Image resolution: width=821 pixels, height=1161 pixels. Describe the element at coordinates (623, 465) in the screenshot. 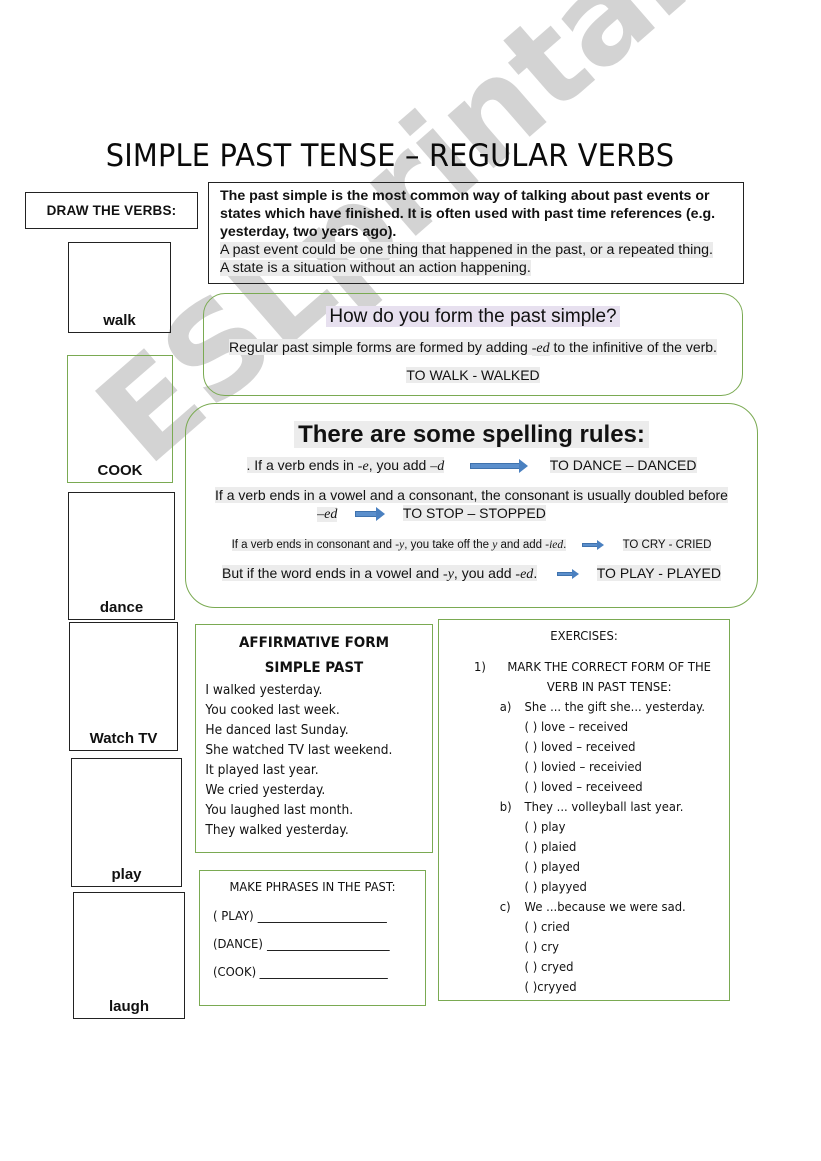

I see `rule-example: TO DANCE – DANCED` at that location.